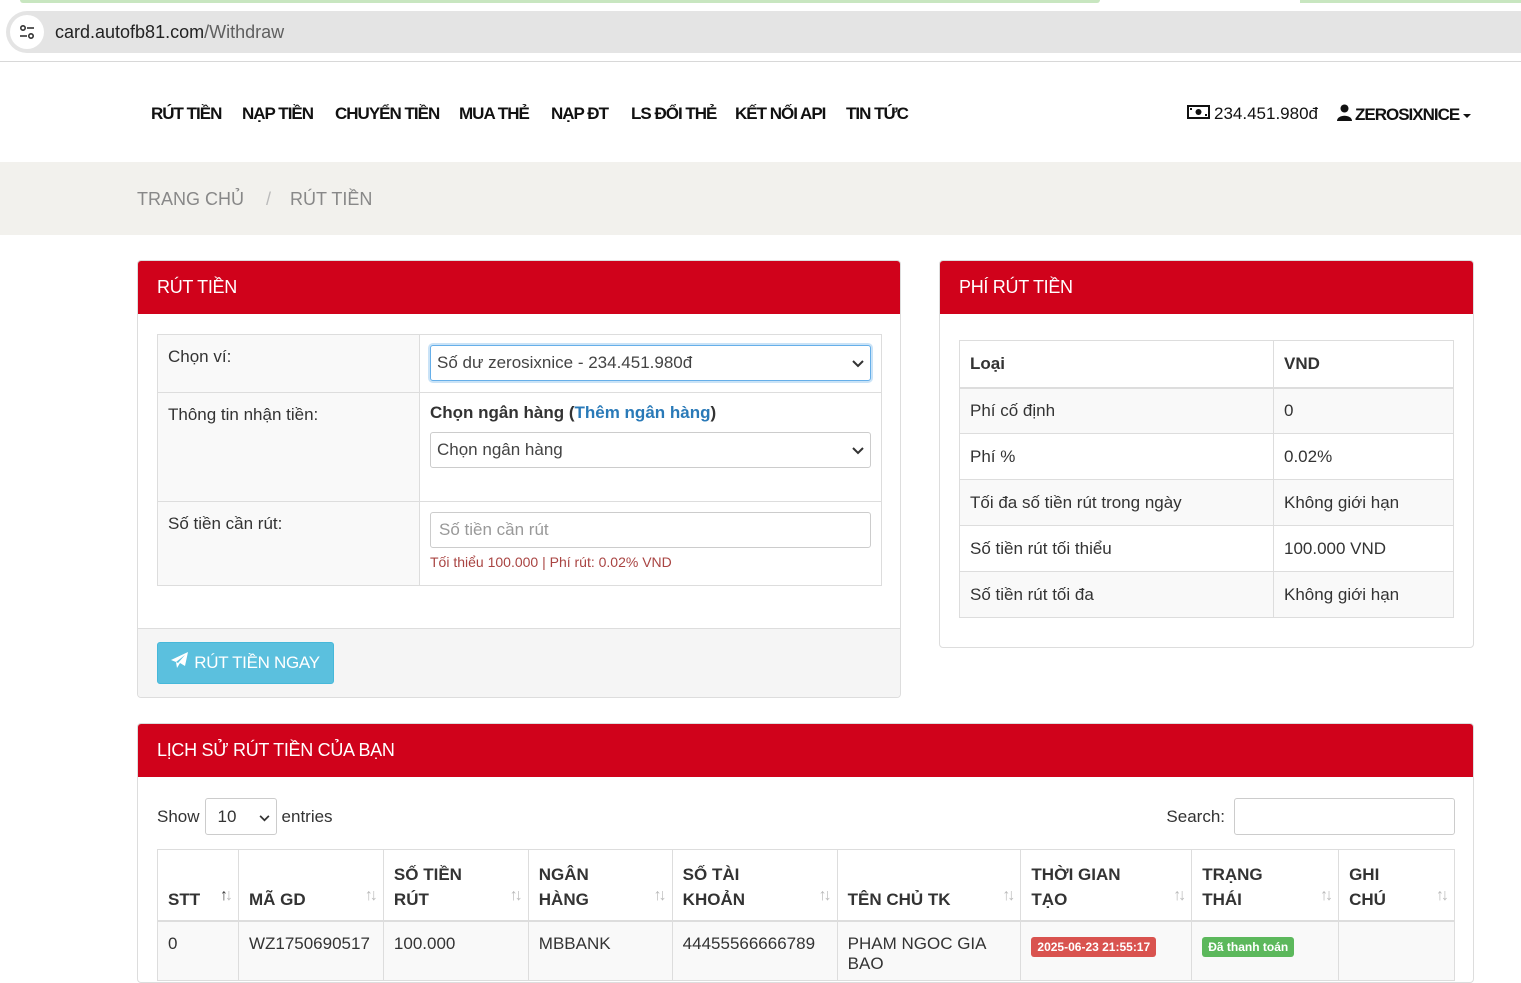 This screenshot has width=1521, height=983. I want to click on page-length-select: 10, so click(240, 816).